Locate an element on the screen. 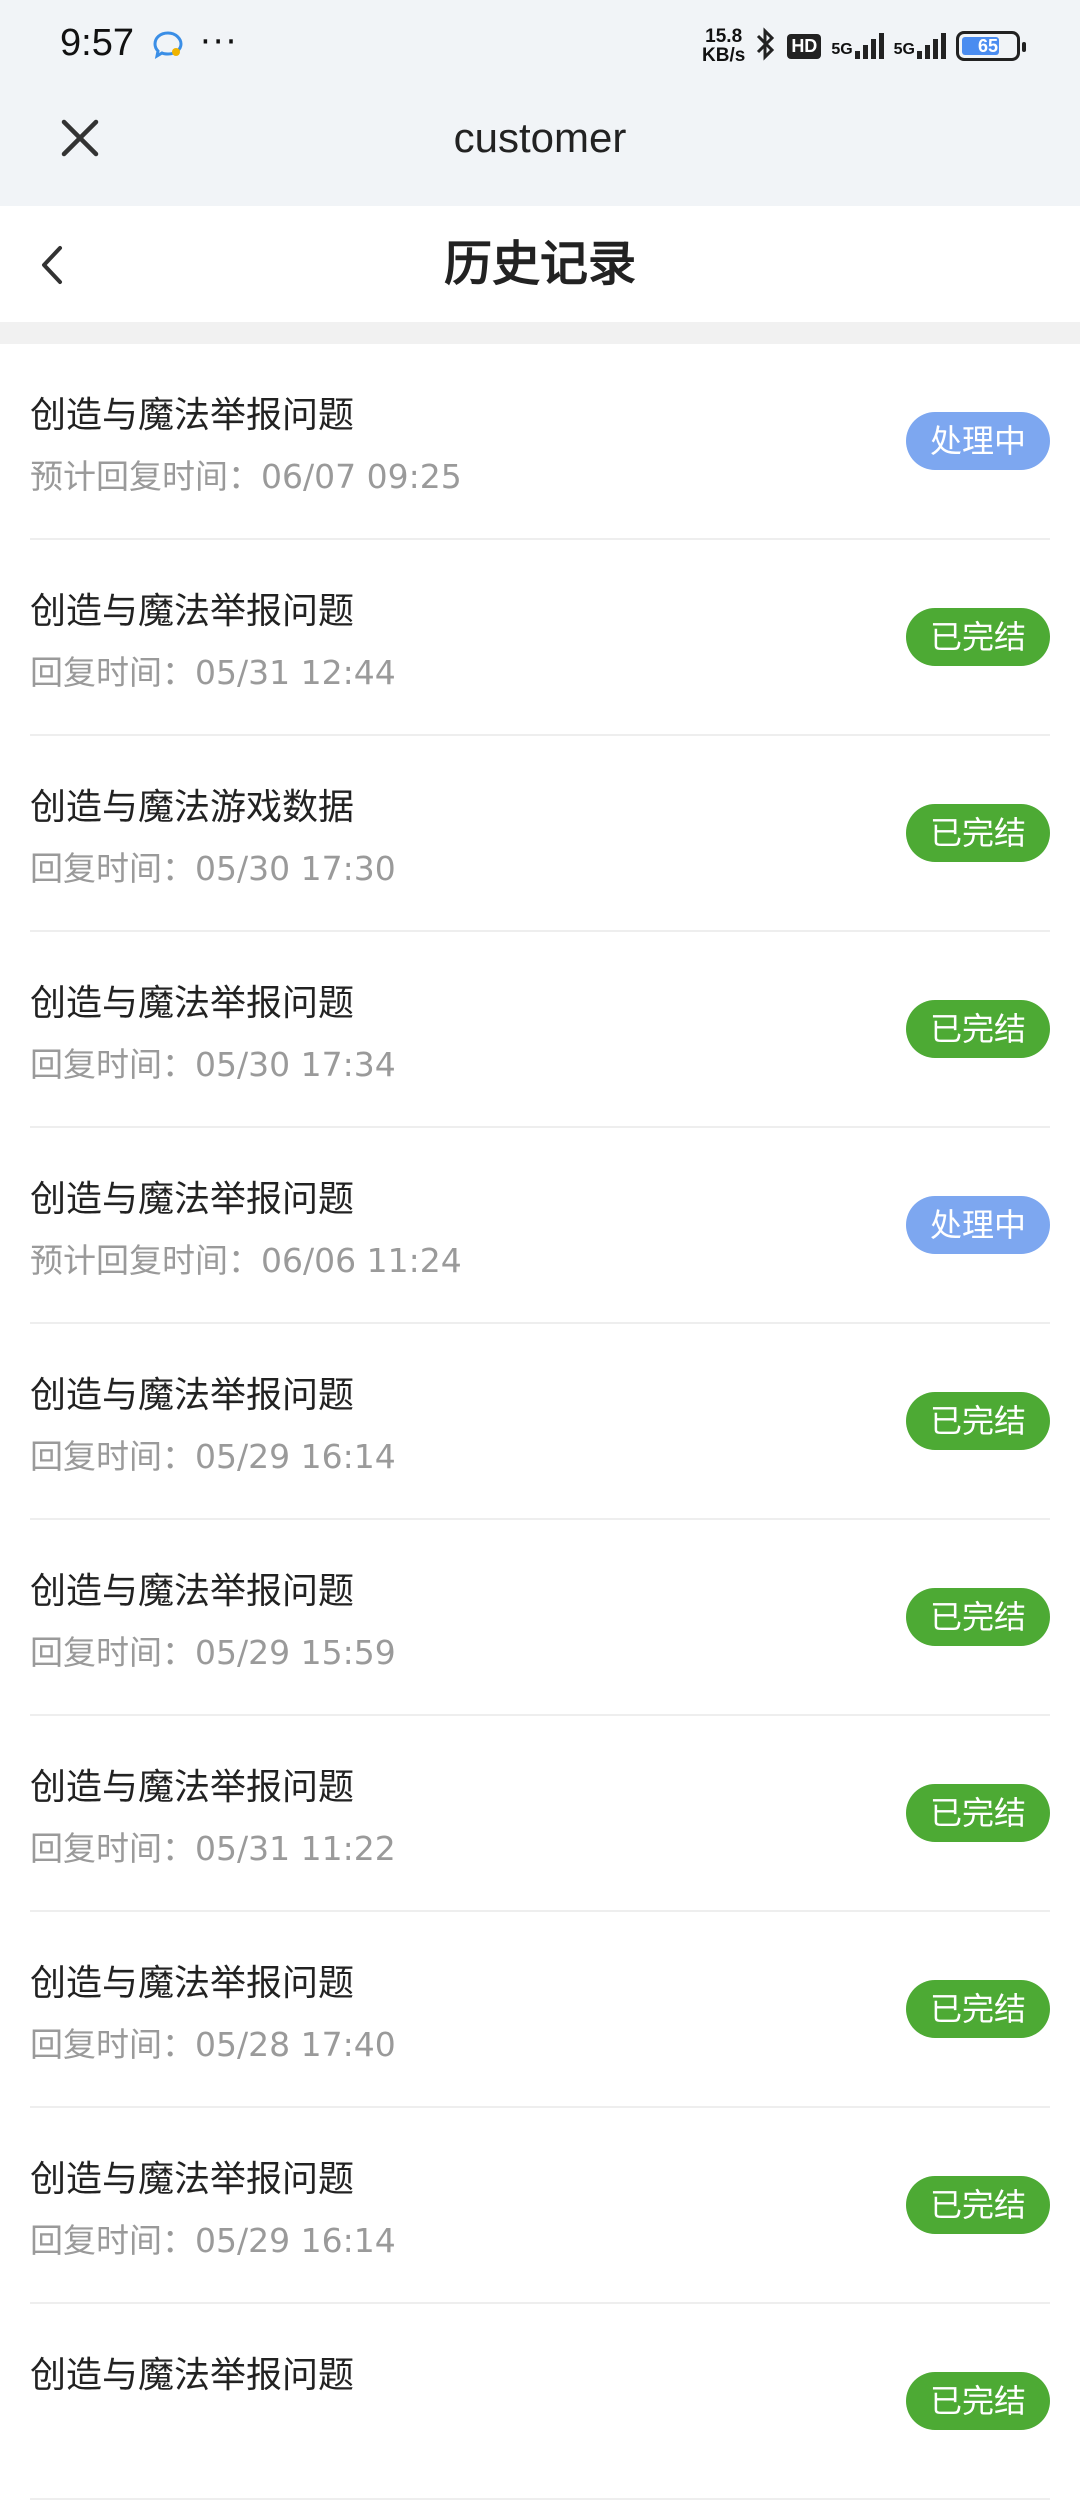 This screenshot has height=2500, width=1080. list-item: 创造与魔法举报问题 回复时间：05/31 11:22 已完结 is located at coordinates (540, 1814).